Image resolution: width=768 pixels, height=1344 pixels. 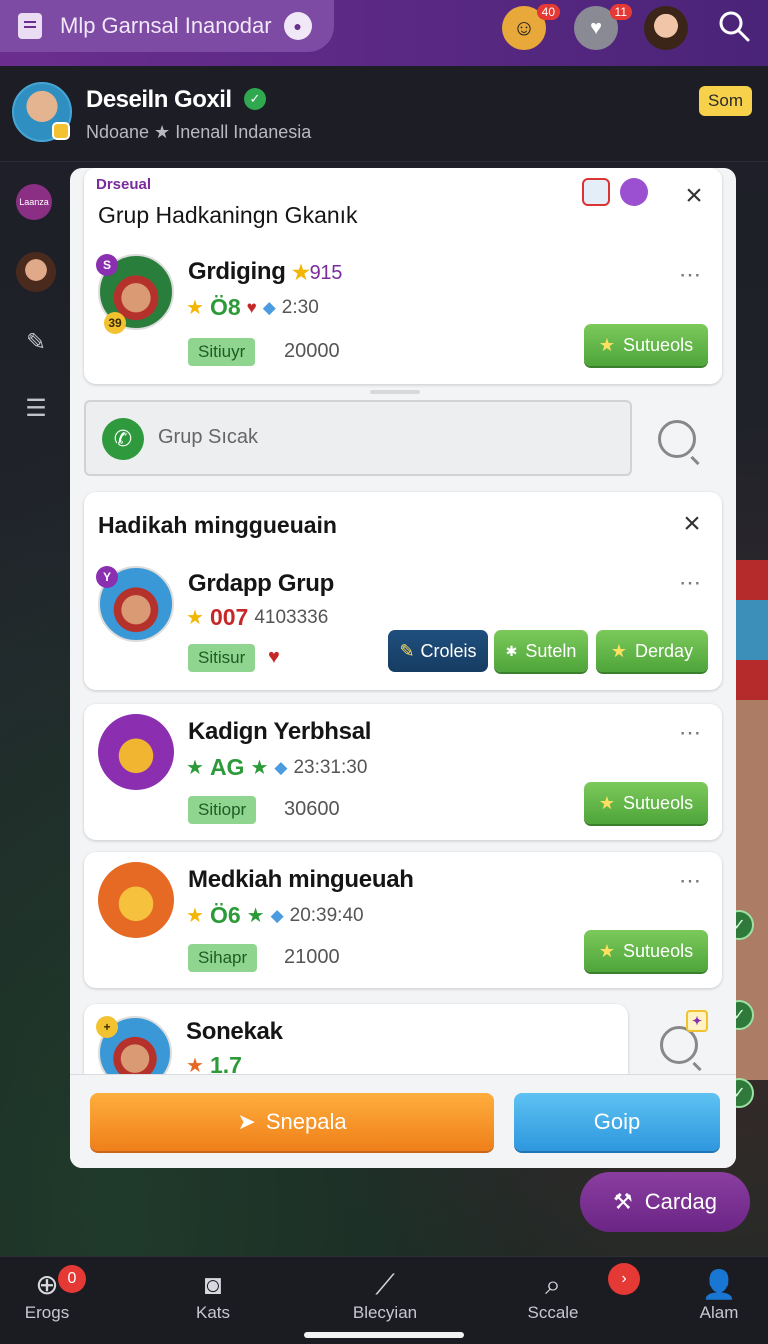 I want to click on floating-action-button: ⚒ Cardag, so click(x=665, y=1202).